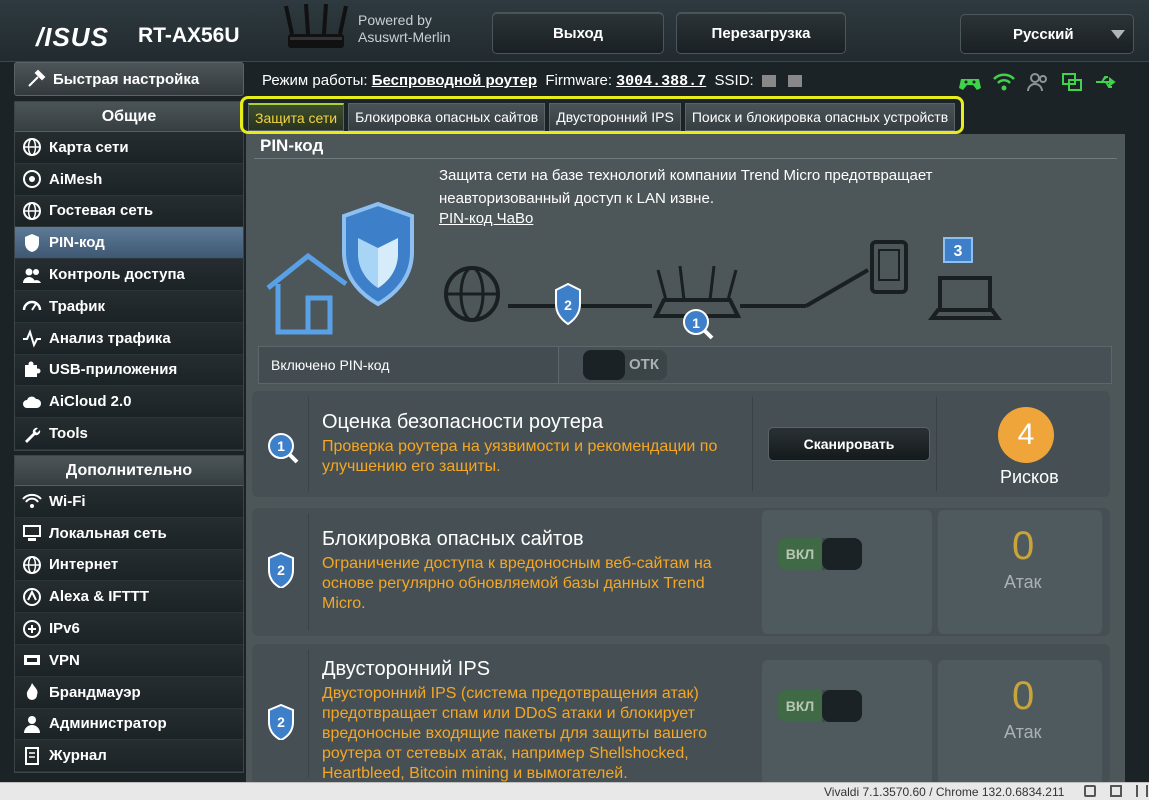 Image resolution: width=1149 pixels, height=800 pixels. I want to click on powered-by-line2: Asuswrt-Merlin, so click(404, 37).